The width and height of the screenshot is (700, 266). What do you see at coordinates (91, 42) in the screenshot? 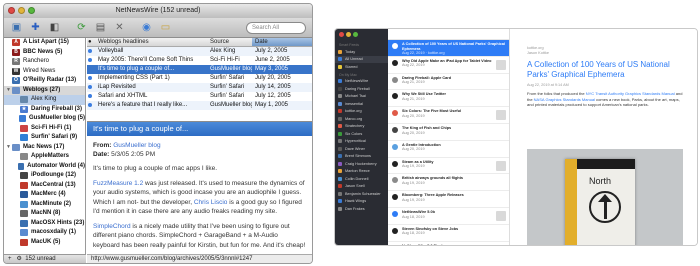
I see `unread-column-header: ●` at bounding box center [91, 42].